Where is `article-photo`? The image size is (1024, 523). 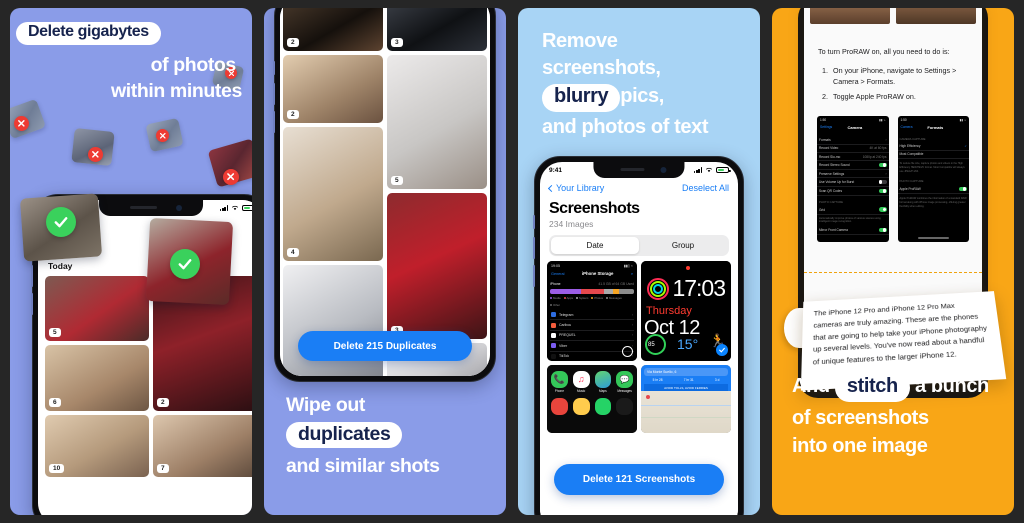 article-photo is located at coordinates (936, 16).